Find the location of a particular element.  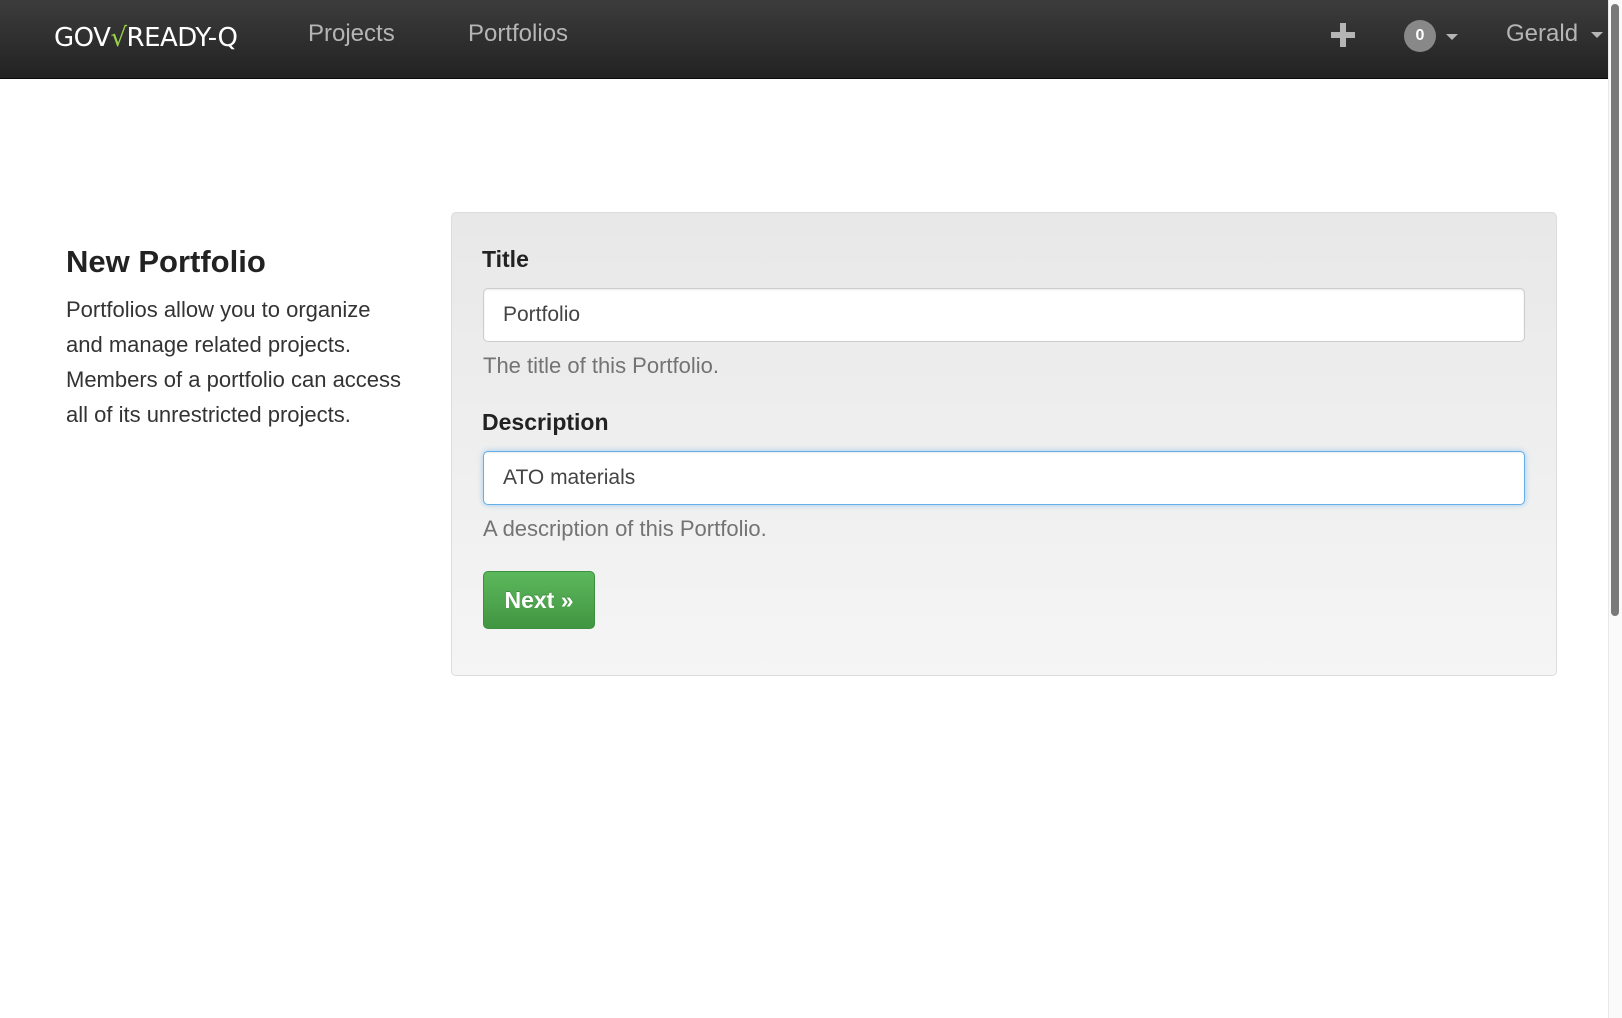

plus-icon-graphic is located at coordinates (1343, 35).